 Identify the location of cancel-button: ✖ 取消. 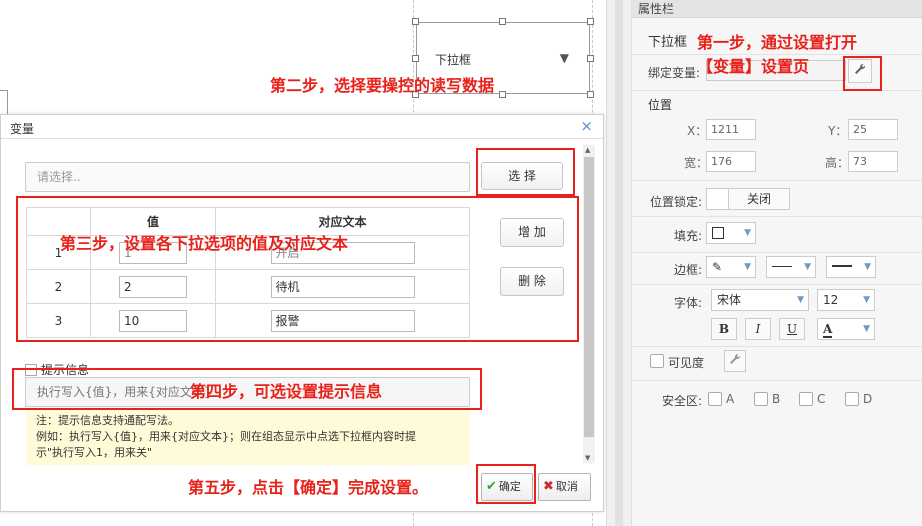
(564, 487).